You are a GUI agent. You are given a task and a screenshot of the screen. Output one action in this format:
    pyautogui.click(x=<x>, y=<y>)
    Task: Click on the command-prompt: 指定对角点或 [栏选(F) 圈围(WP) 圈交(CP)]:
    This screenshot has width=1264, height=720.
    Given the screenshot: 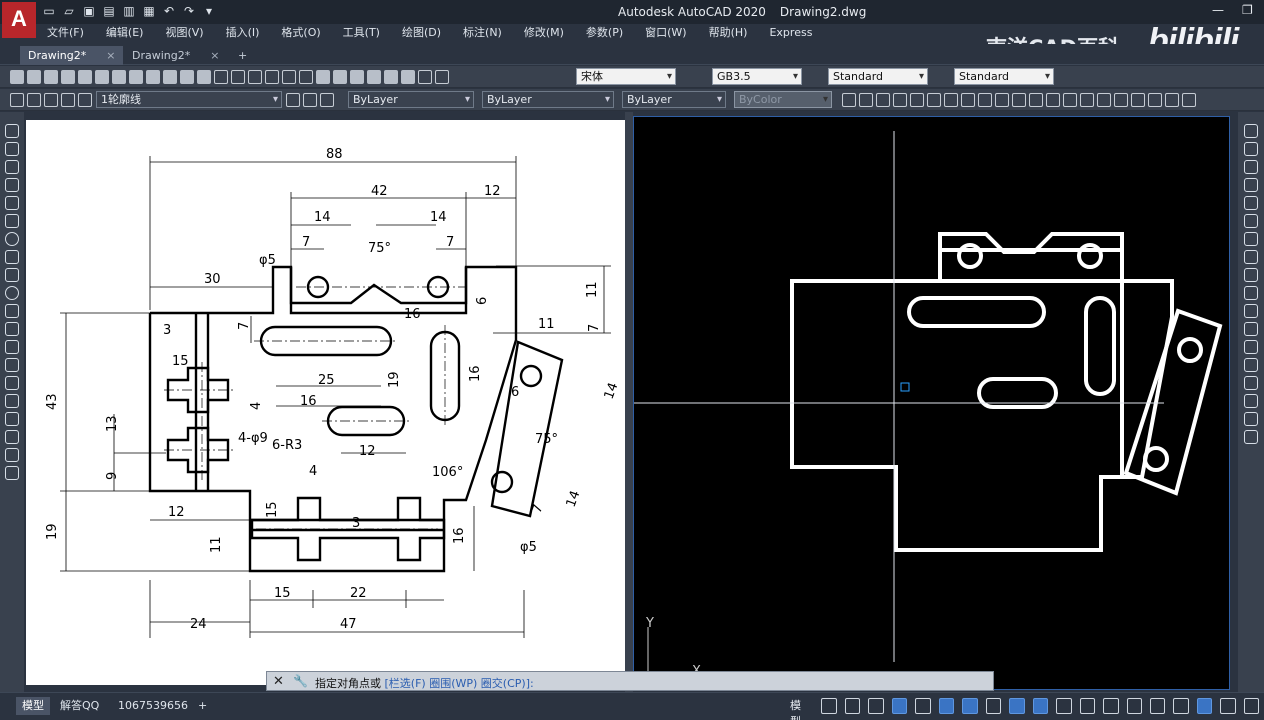 What is the action you would take?
    pyautogui.click(x=424, y=683)
    